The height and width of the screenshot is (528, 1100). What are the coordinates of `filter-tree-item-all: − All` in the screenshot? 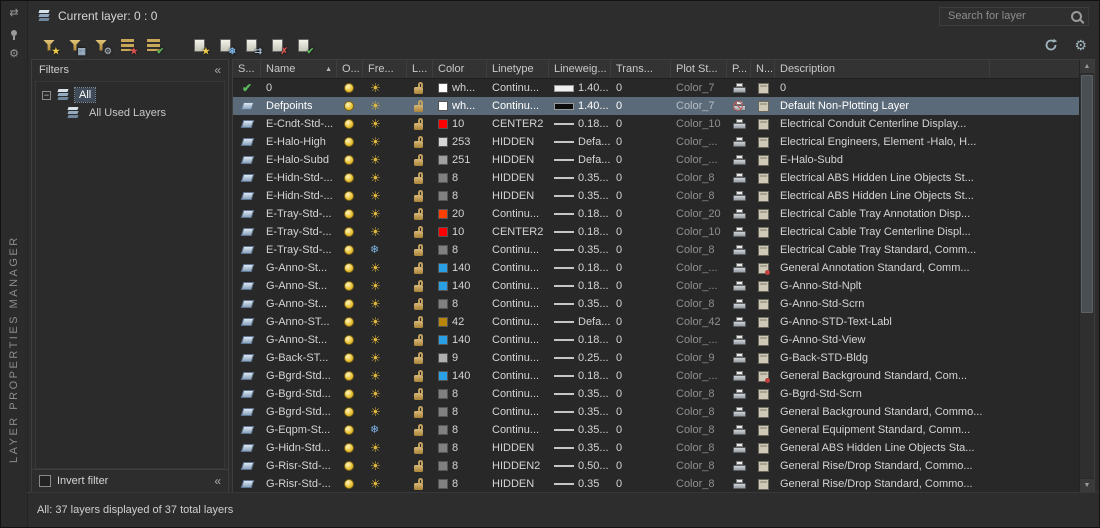 It's located at (130, 95).